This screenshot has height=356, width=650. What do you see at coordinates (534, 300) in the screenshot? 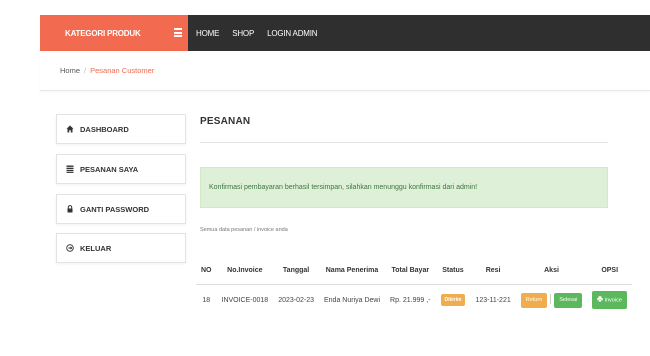
I see `return-button: Return` at bounding box center [534, 300].